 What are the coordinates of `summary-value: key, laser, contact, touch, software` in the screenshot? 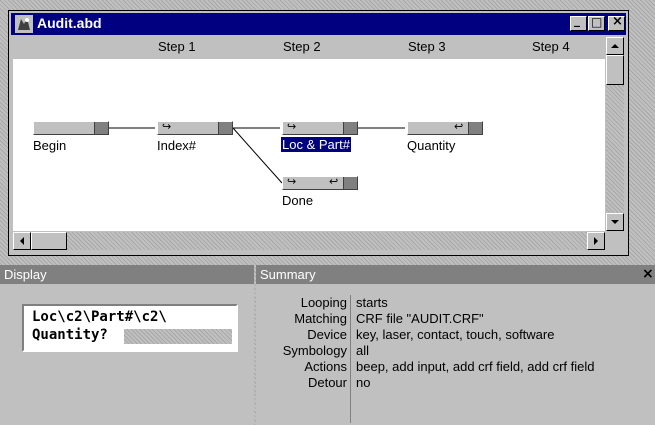 It's located at (455, 334).